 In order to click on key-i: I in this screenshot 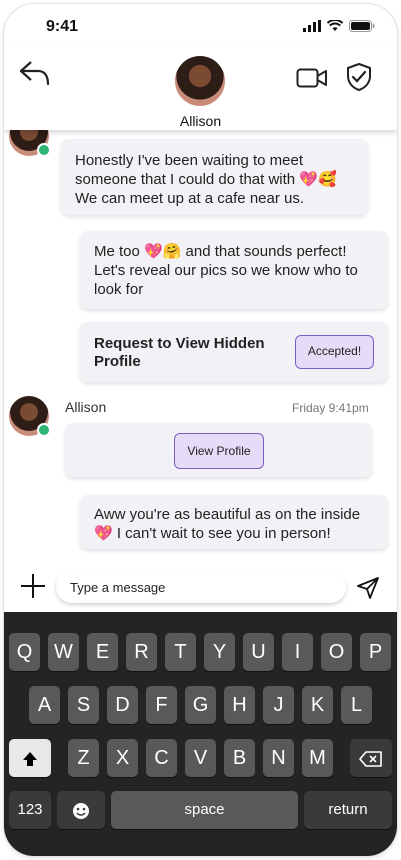, I will do `click(297, 652)`.